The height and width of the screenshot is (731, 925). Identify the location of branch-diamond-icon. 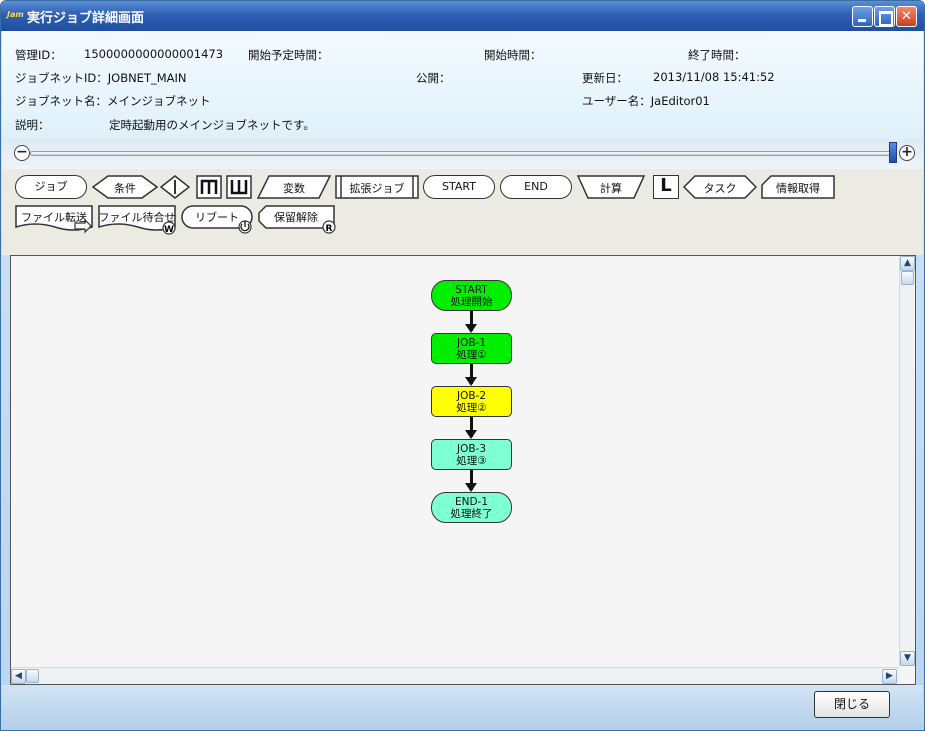
(175, 187).